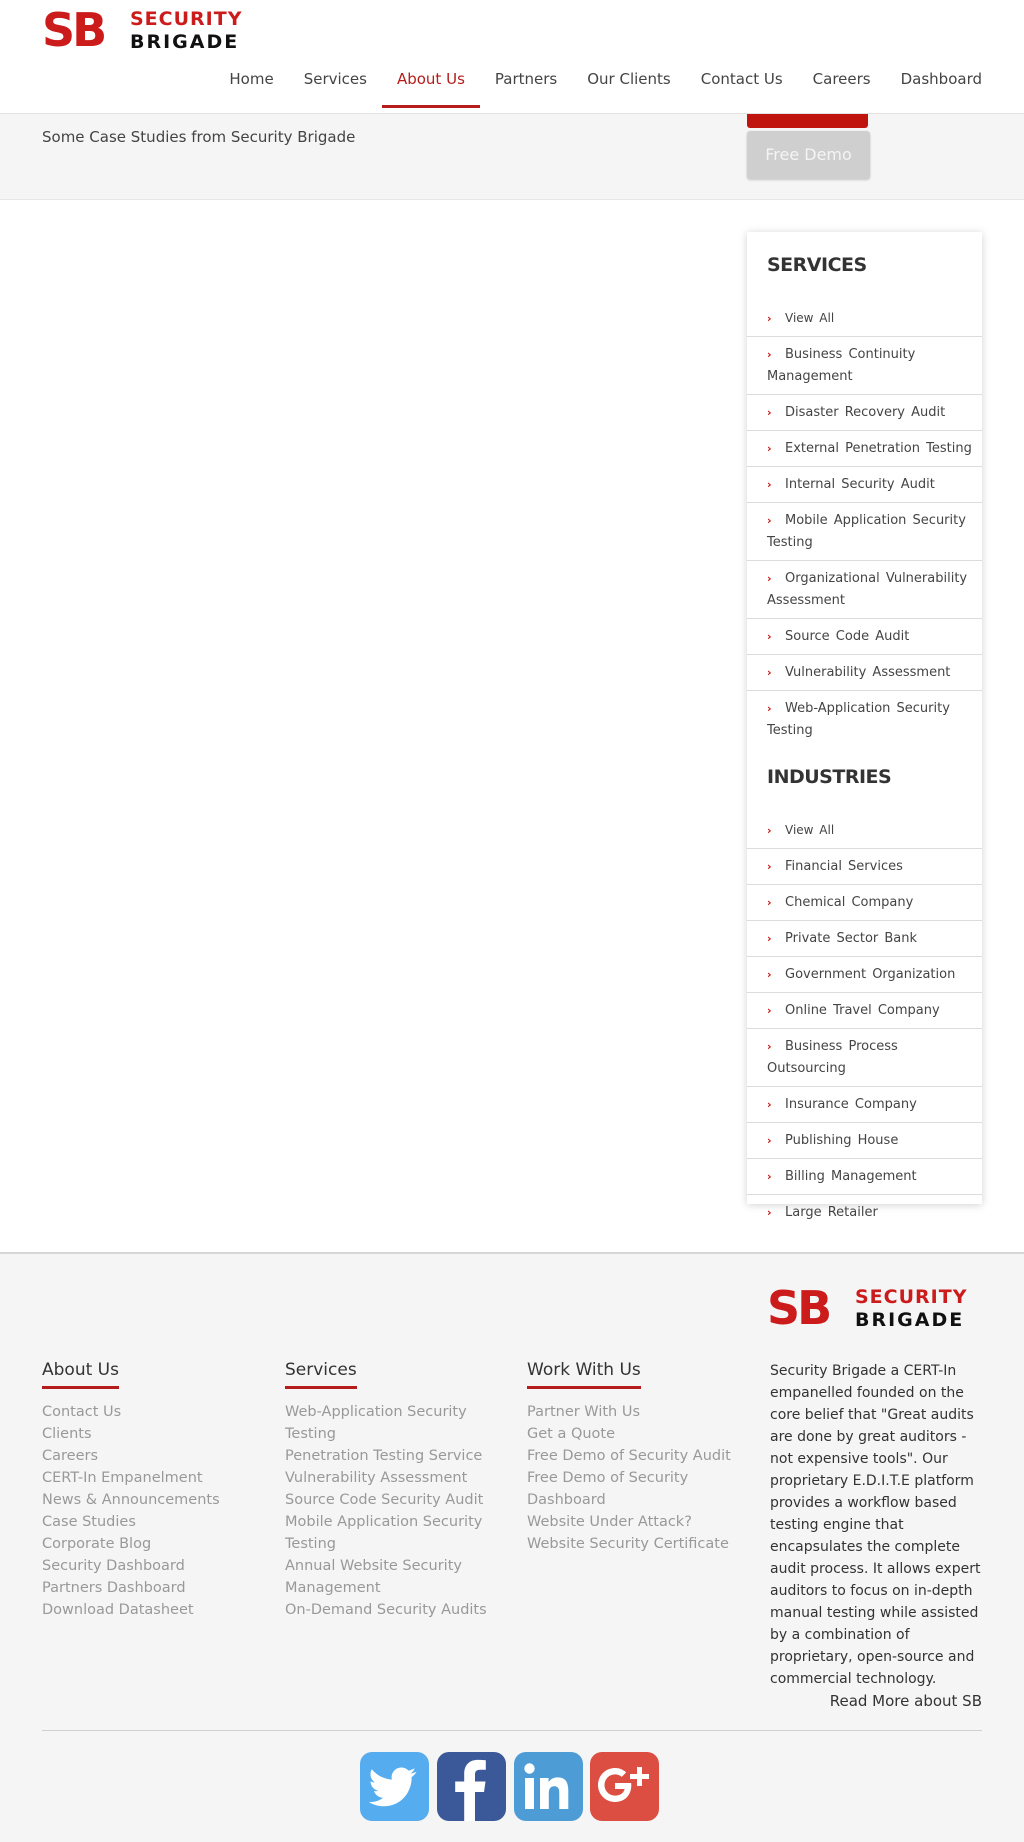 This screenshot has height=1842, width=1024. What do you see at coordinates (911, 1297) in the screenshot?
I see `footer-logo-word-security: SECURITY` at bounding box center [911, 1297].